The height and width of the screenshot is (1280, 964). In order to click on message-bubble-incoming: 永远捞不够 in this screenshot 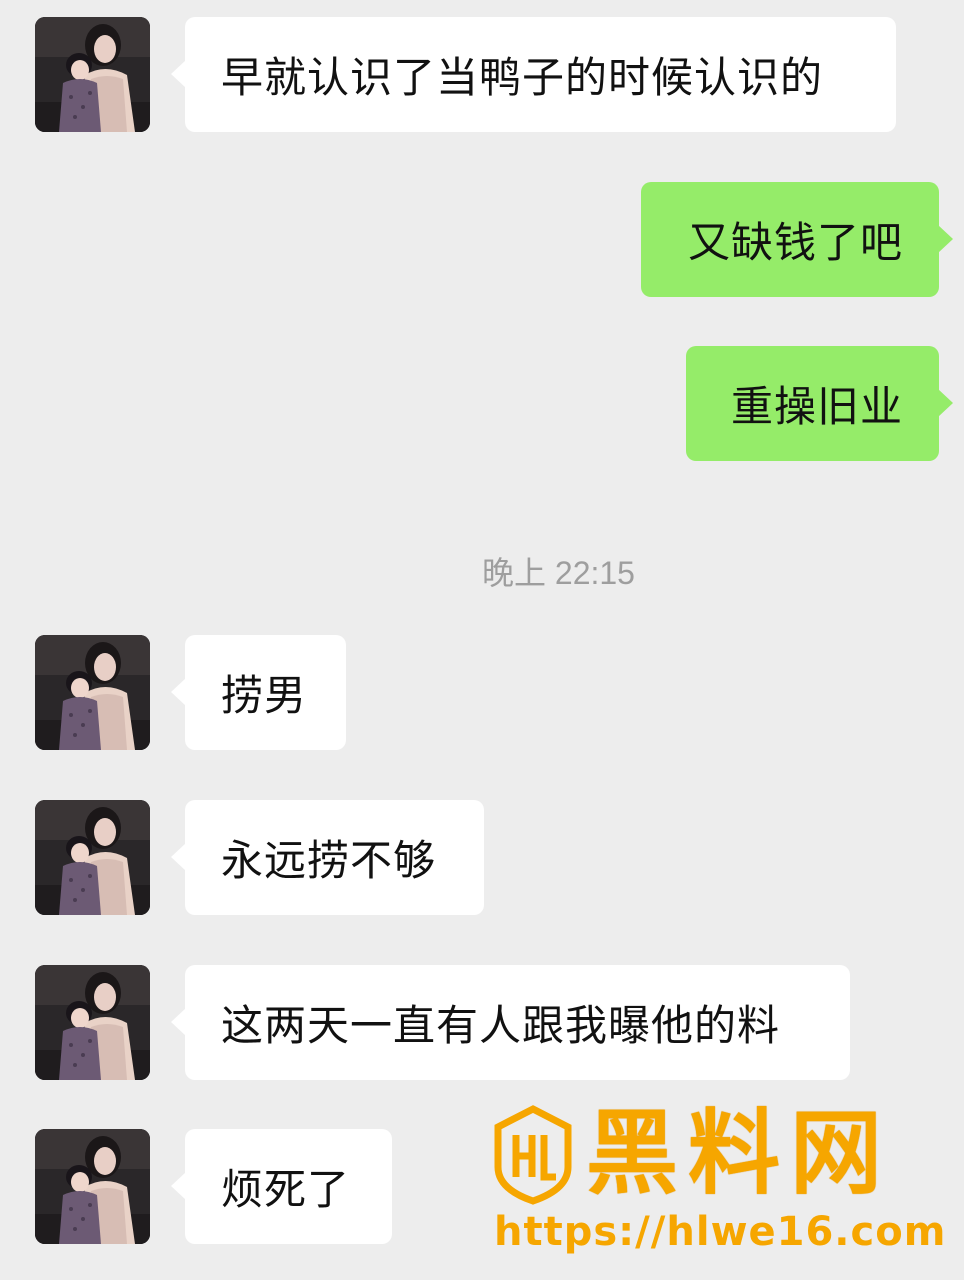, I will do `click(327, 857)`.